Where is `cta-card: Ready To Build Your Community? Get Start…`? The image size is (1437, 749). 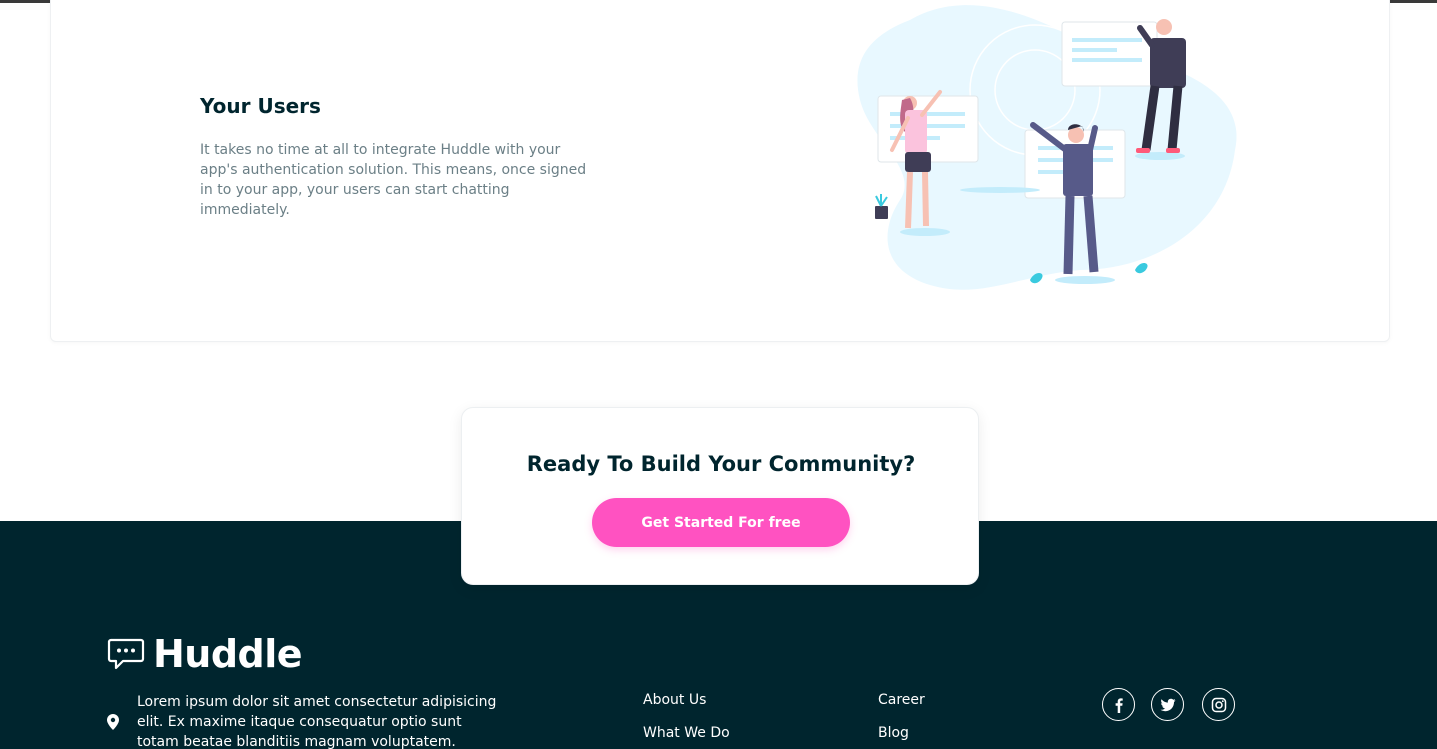 cta-card: Ready To Build Your Community? Get Start… is located at coordinates (720, 496).